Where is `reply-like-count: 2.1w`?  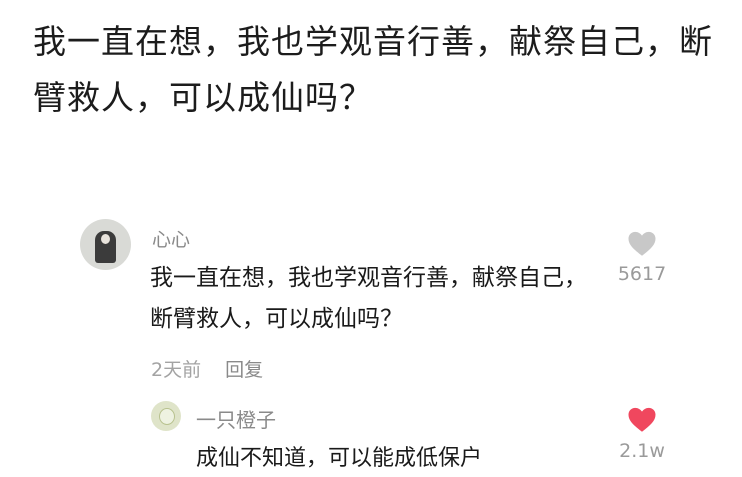
reply-like-count: 2.1w is located at coordinates (642, 451).